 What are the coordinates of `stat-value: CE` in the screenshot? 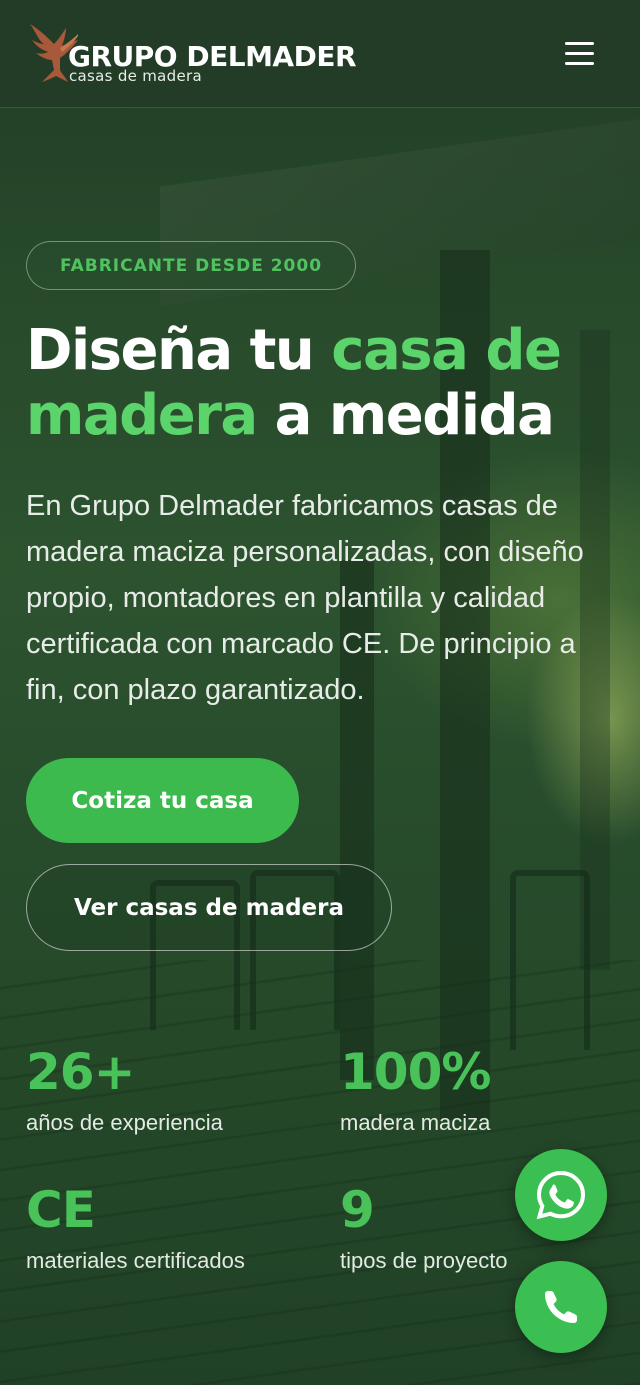 It's located at (61, 1210).